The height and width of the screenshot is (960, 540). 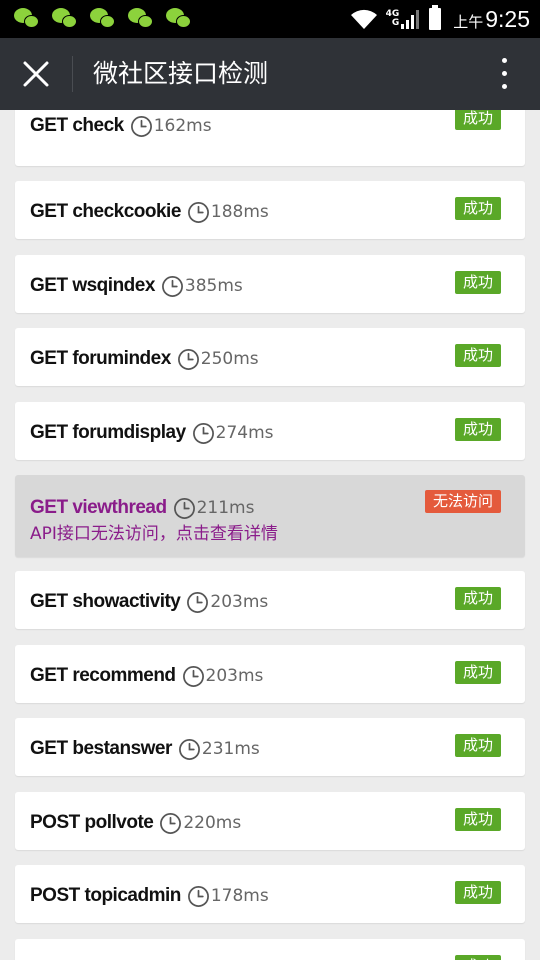 What do you see at coordinates (101, 748) in the screenshot?
I see `api-endpoint-label: GET bestanswer` at bounding box center [101, 748].